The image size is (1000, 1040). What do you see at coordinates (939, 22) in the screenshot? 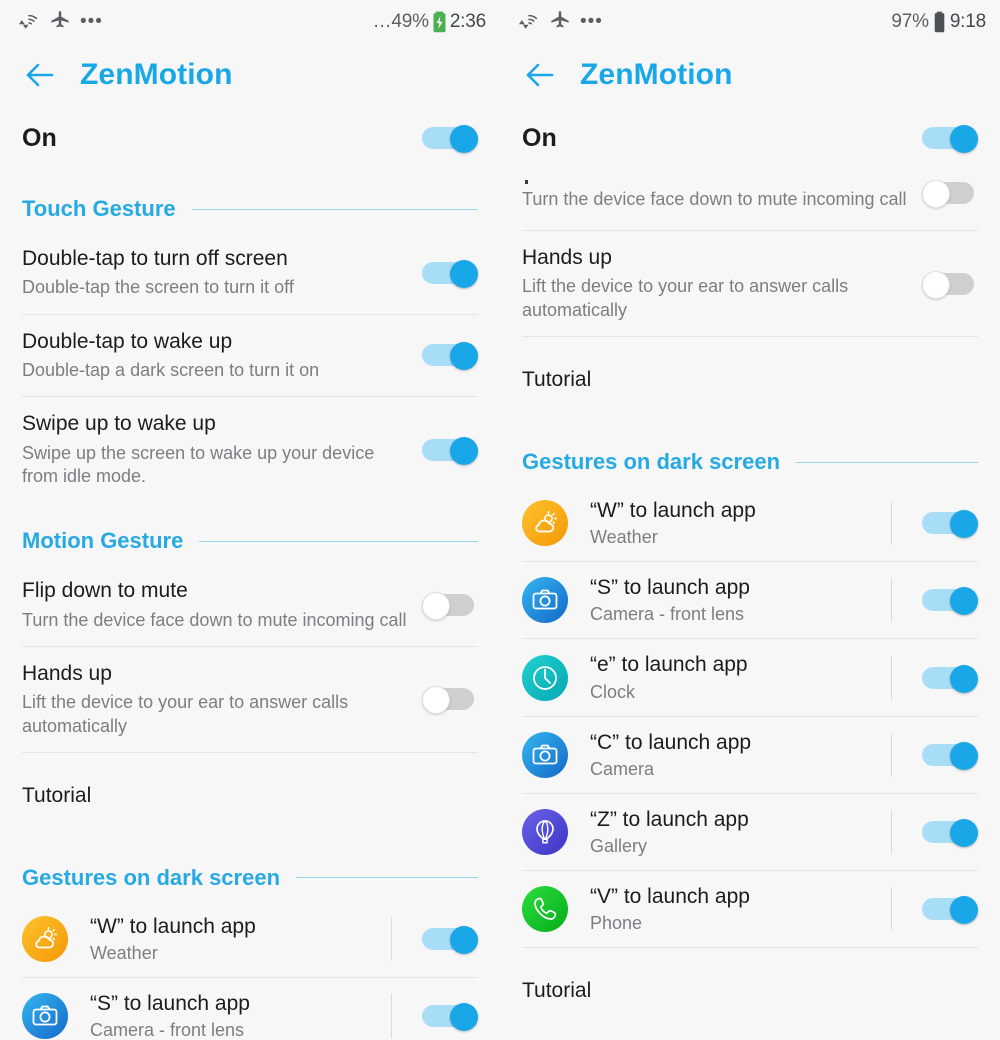
I see `battery-full-icon` at bounding box center [939, 22].